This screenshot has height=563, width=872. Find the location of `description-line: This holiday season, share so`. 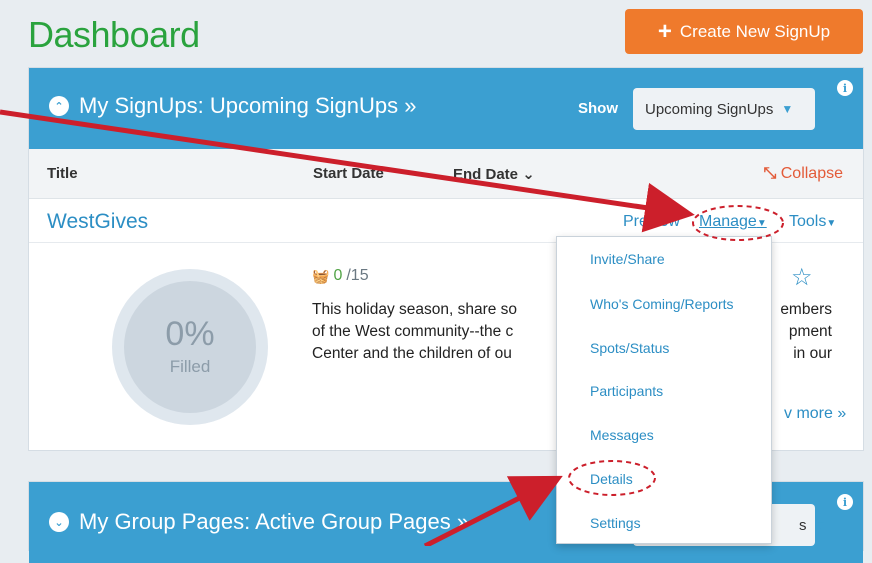

description-line: This holiday season, share so is located at coordinates (415, 309).